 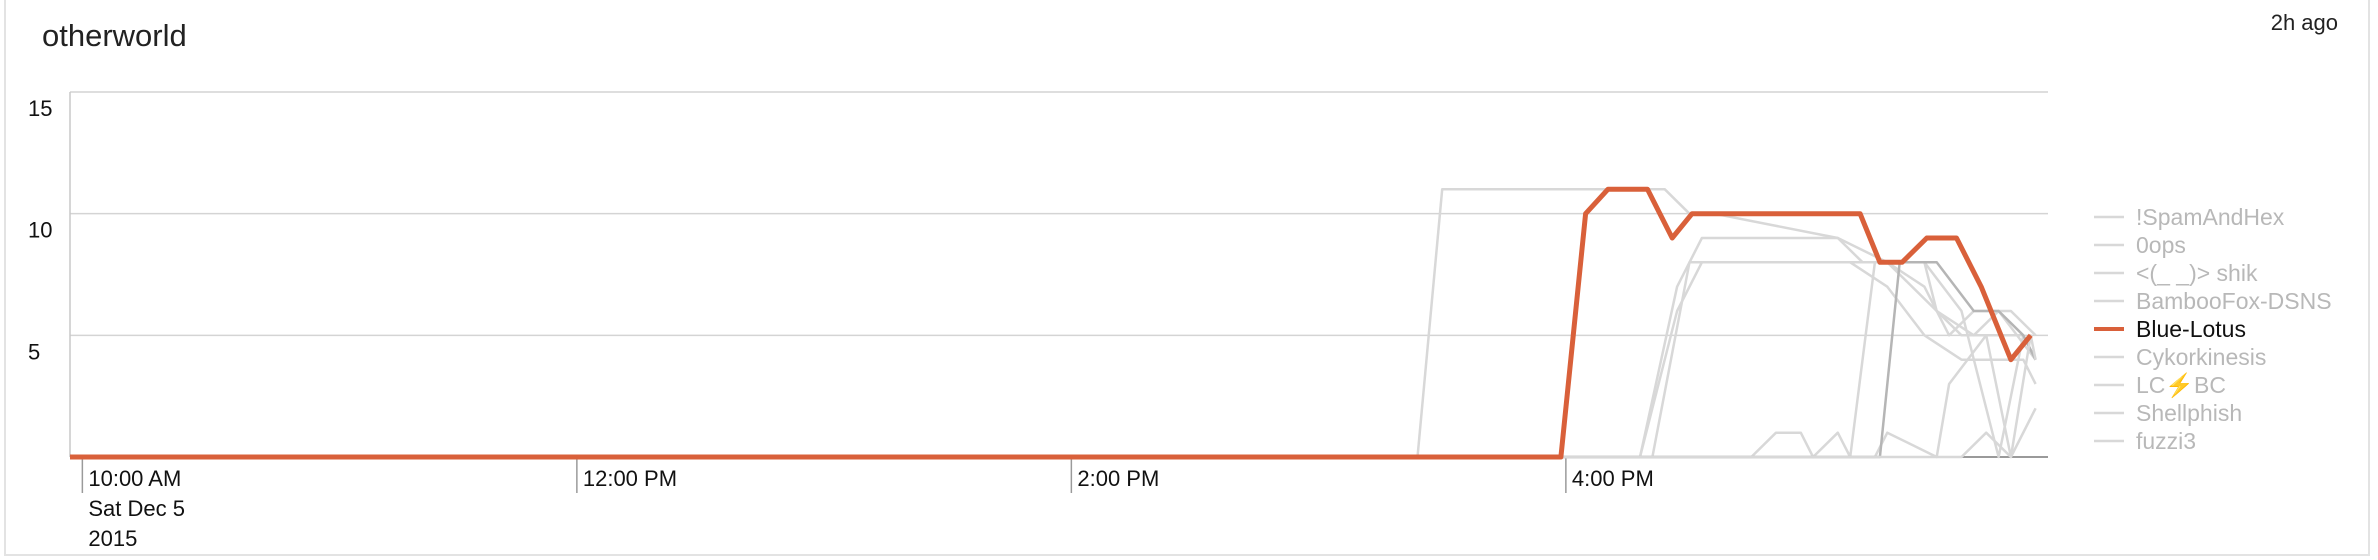 I want to click on x-tick-label: 2015, so click(x=112, y=538).